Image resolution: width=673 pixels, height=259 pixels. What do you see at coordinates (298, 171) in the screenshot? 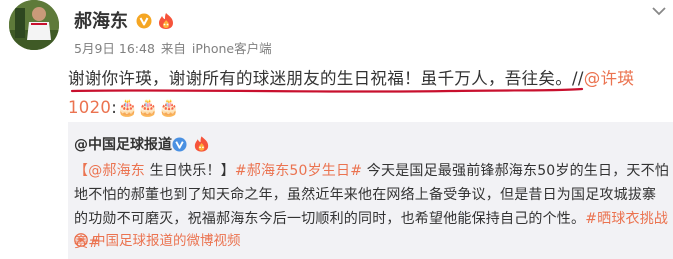
I see `hashtag-link: #郝海东50岁生日#` at bounding box center [298, 171].